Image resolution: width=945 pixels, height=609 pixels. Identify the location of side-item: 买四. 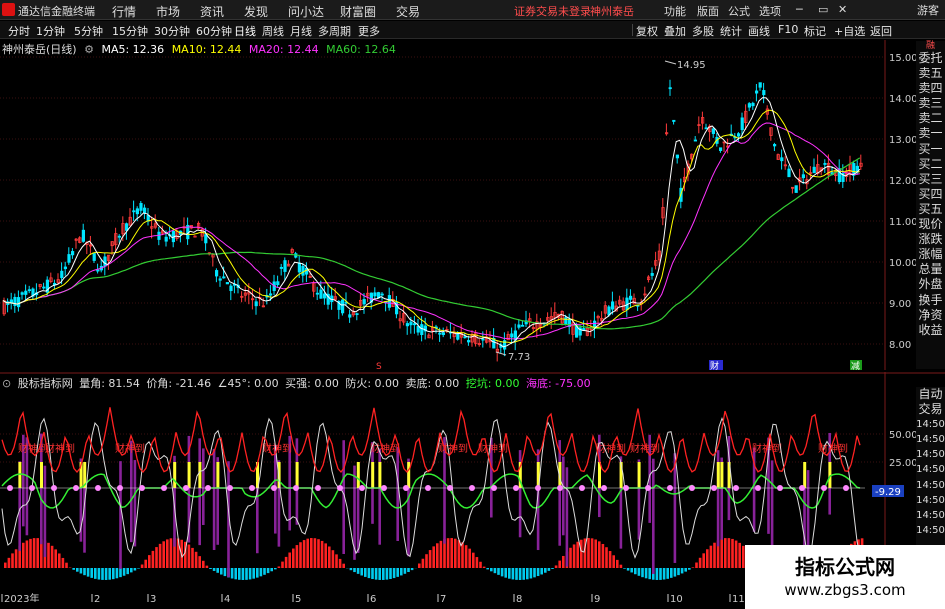
(930, 194).